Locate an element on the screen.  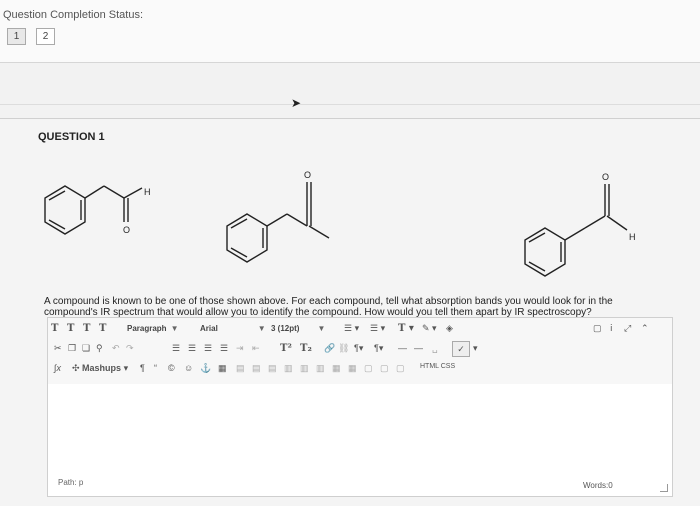
numbered-list-button: ☰ ▾ is located at coordinates (377, 328).